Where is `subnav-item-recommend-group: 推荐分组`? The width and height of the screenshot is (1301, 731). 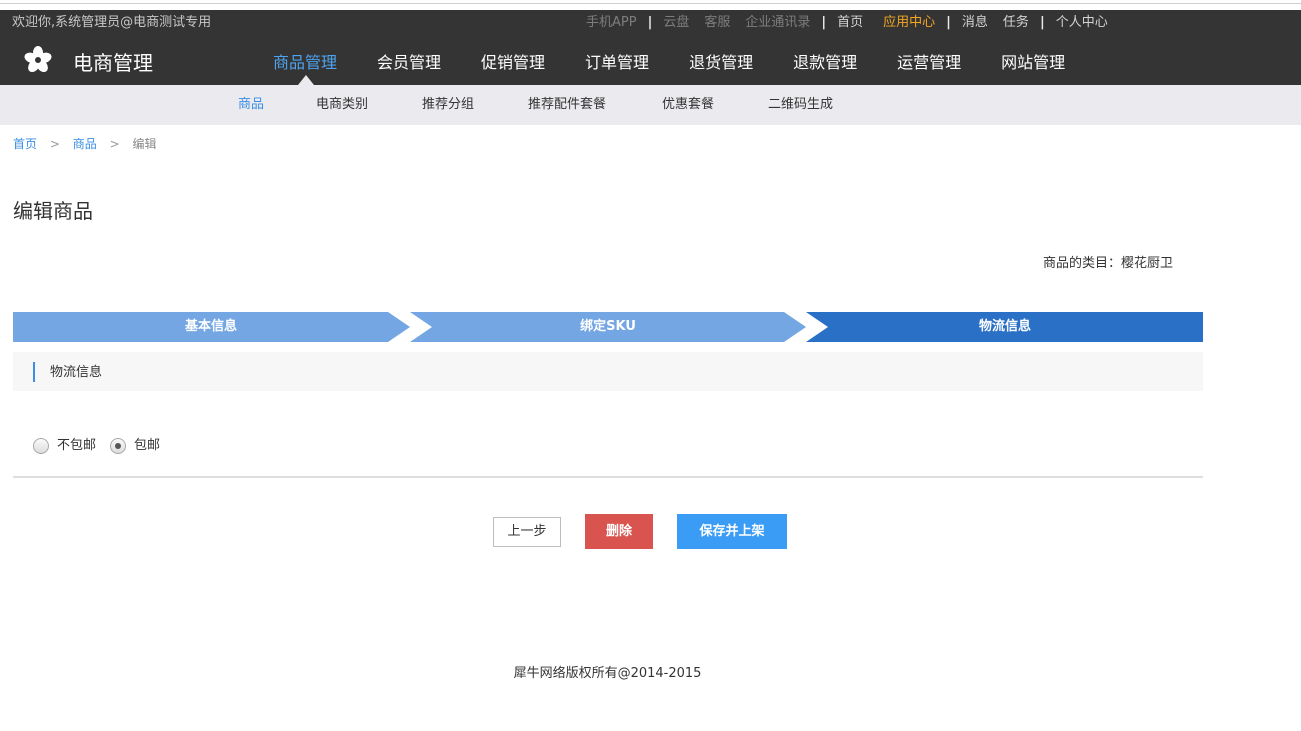
subnav-item-recommend-group: 推荐分组 is located at coordinates (448, 105).